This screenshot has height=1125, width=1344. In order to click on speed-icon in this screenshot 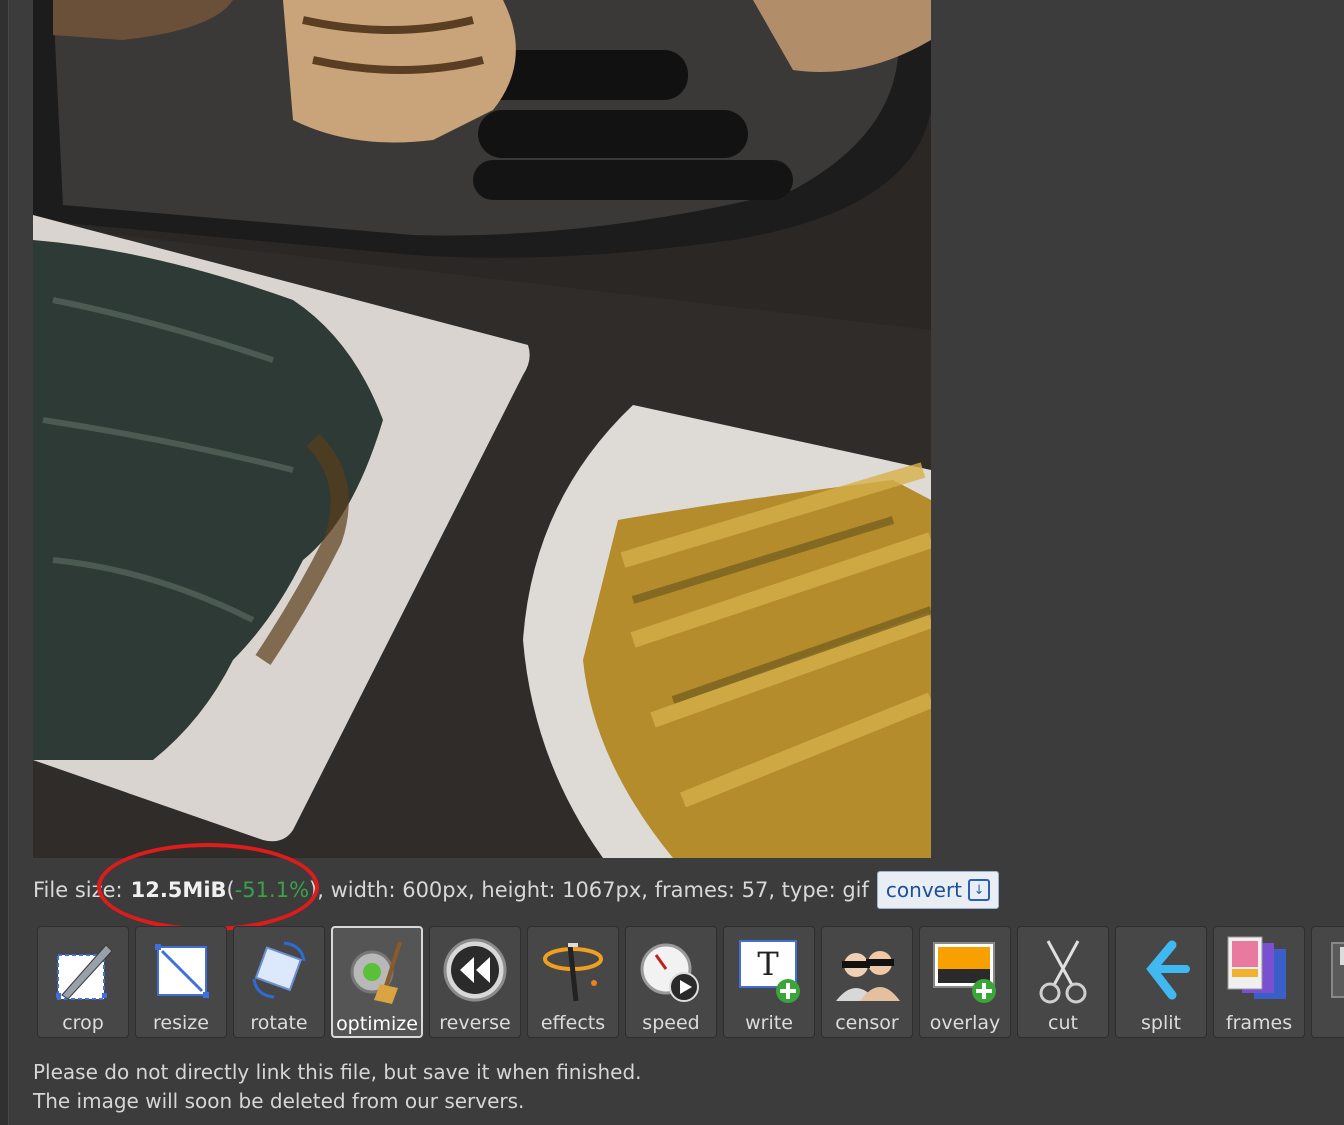, I will do `click(669, 972)`.